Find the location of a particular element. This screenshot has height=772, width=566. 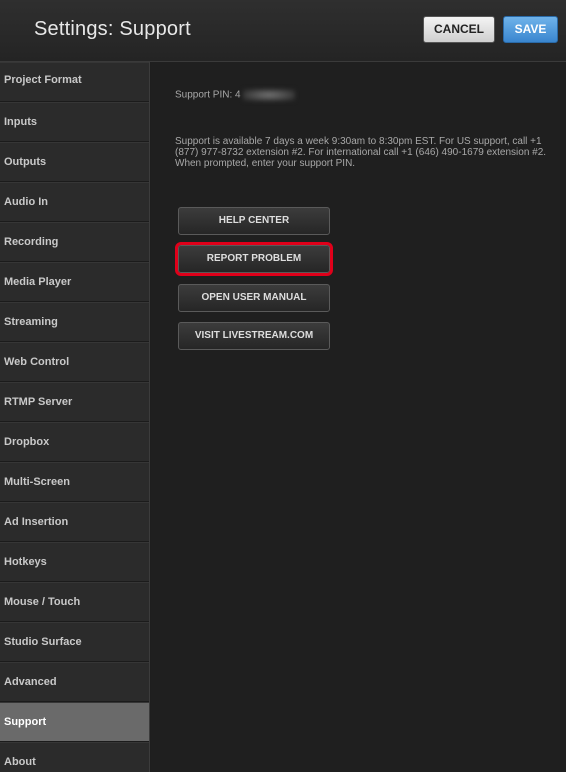

sidebar-item-streaming: Streaming is located at coordinates (74, 322).